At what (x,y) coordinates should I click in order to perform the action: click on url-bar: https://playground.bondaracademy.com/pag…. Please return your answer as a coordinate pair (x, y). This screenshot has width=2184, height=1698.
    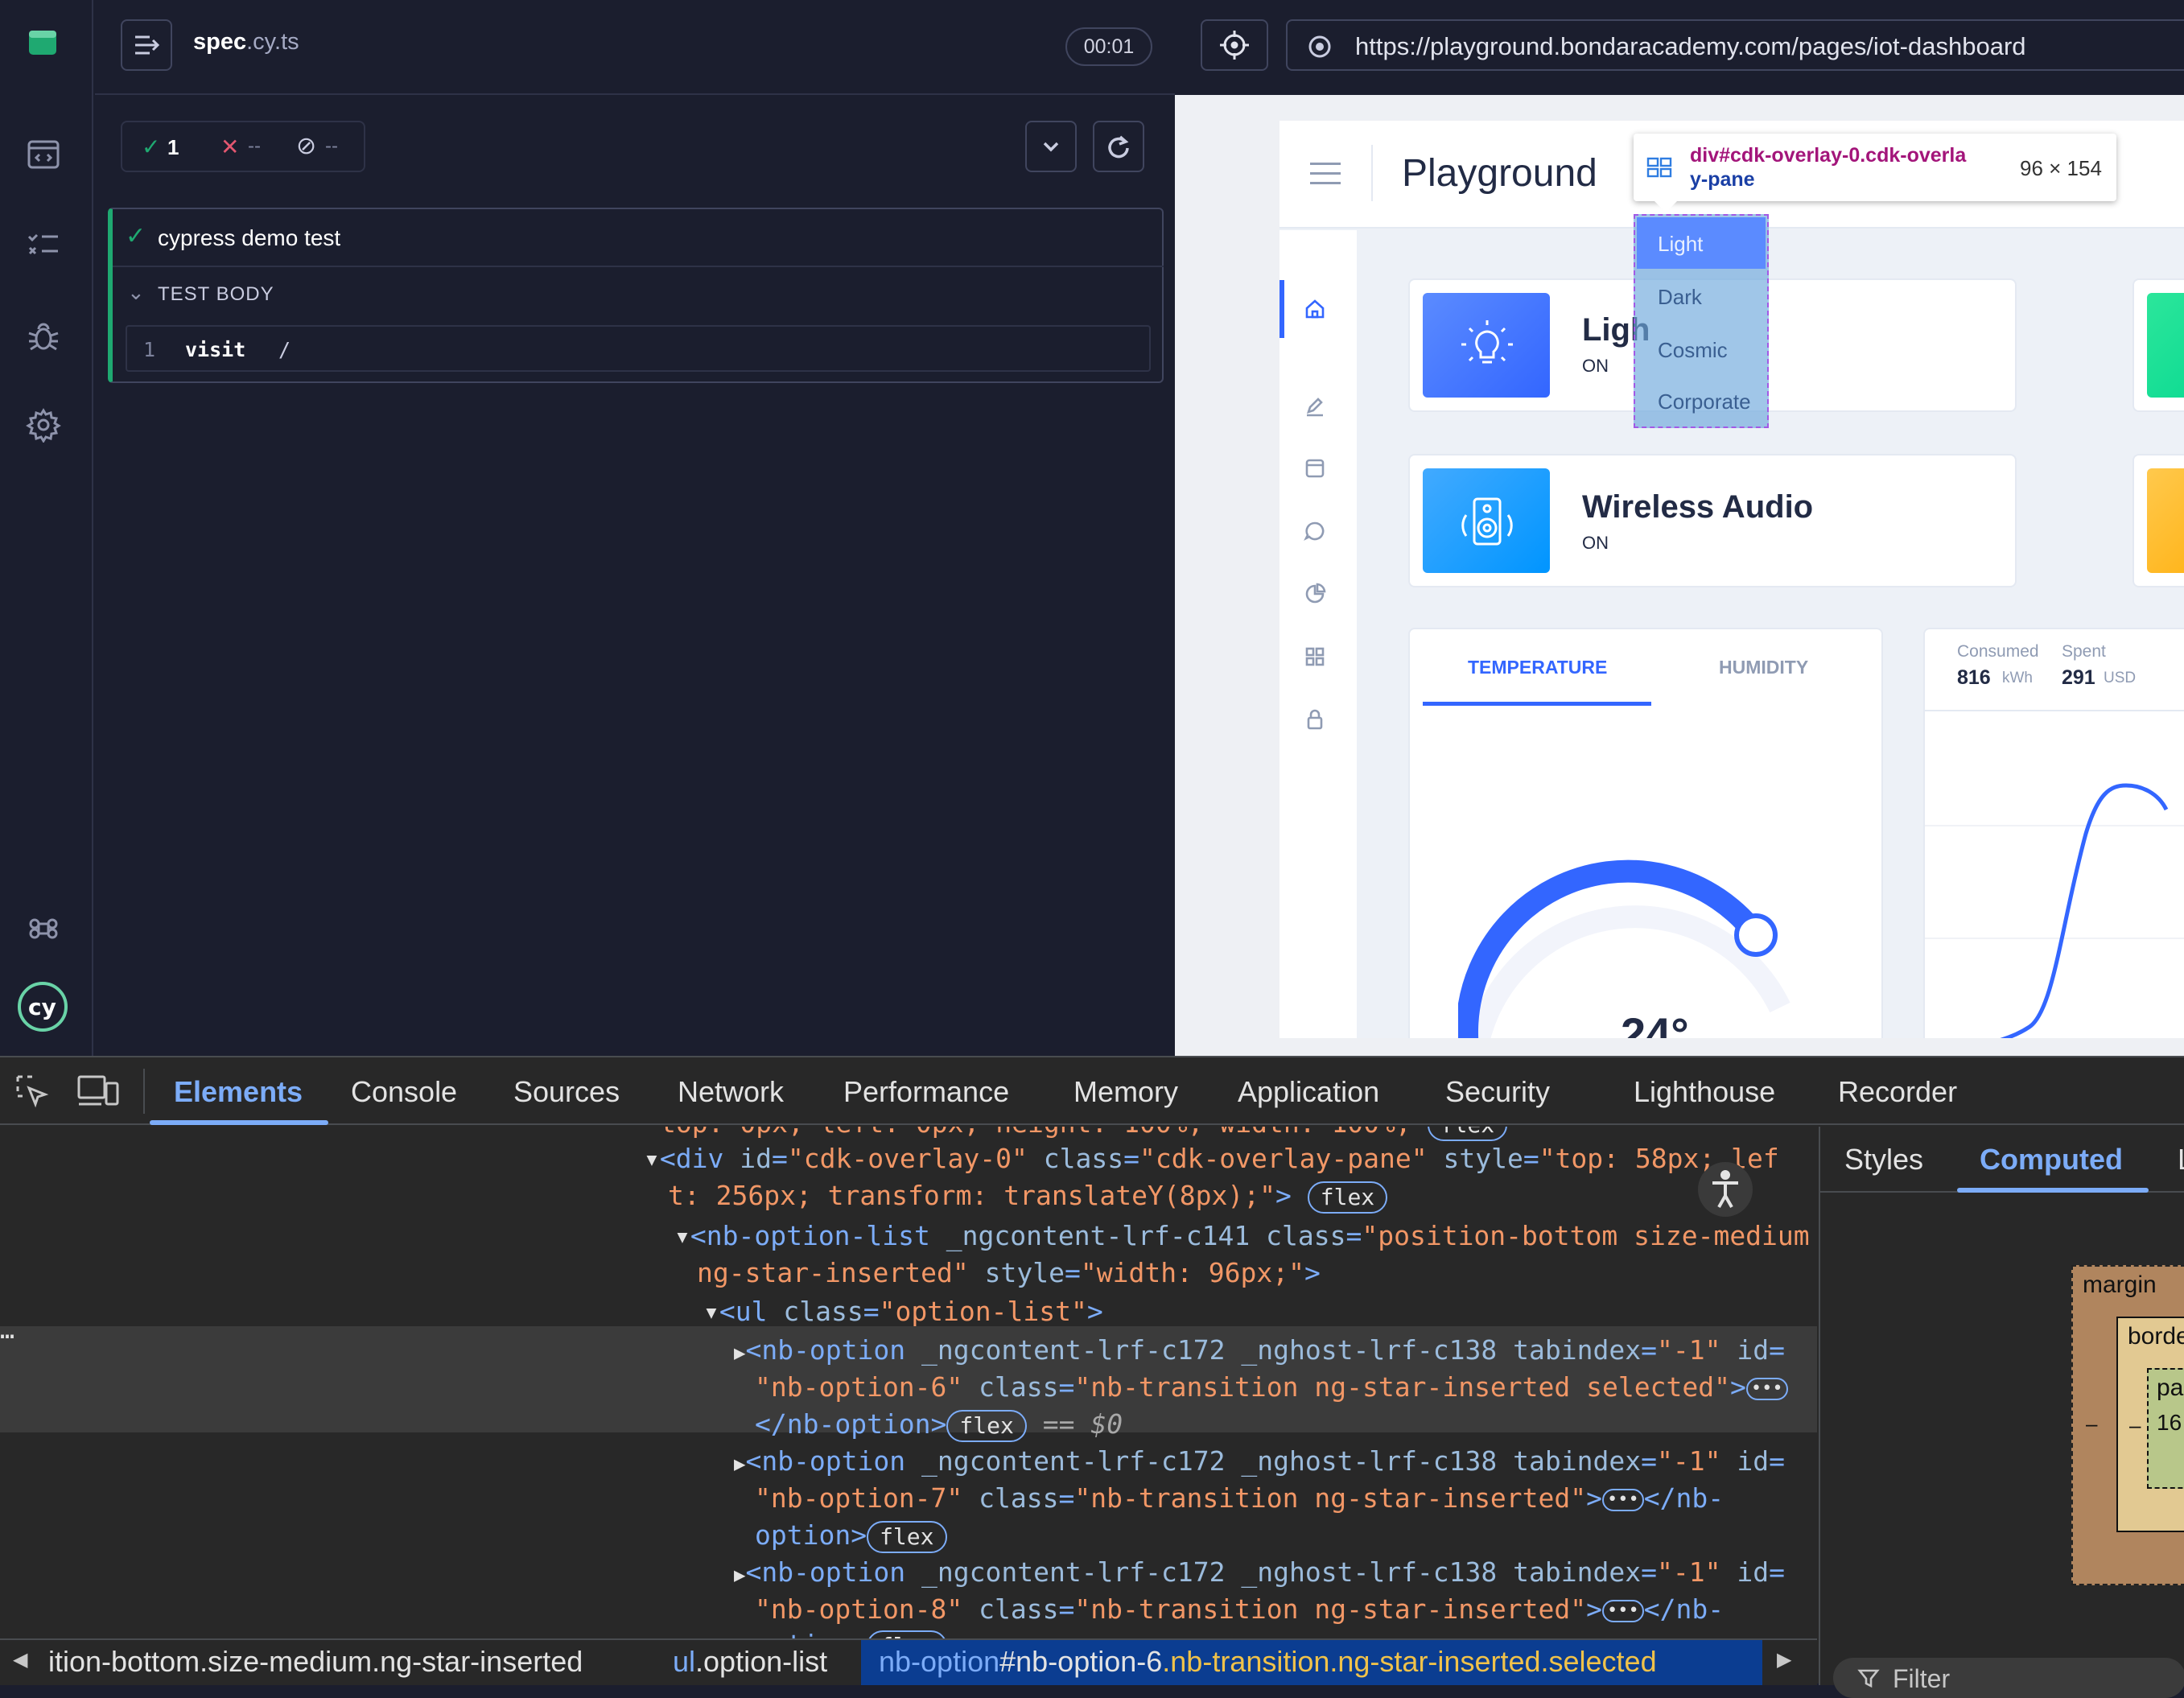
    Looking at the image, I should click on (1735, 45).